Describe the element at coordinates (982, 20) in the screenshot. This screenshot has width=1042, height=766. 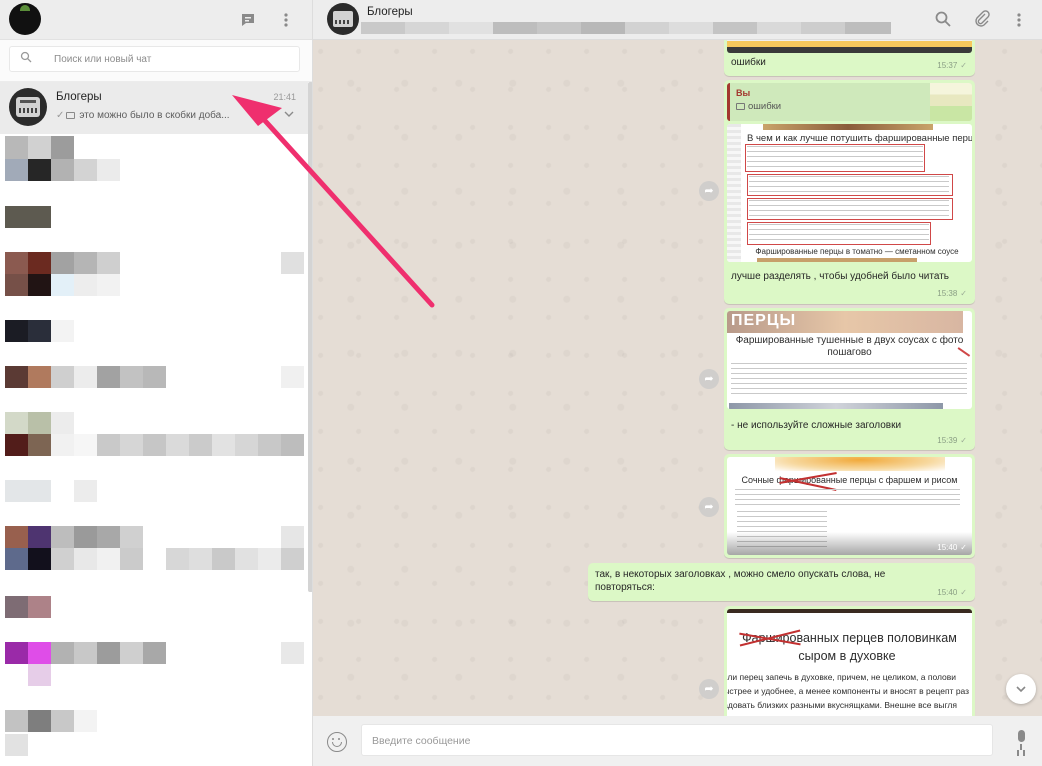
I see `attach-icon` at that location.